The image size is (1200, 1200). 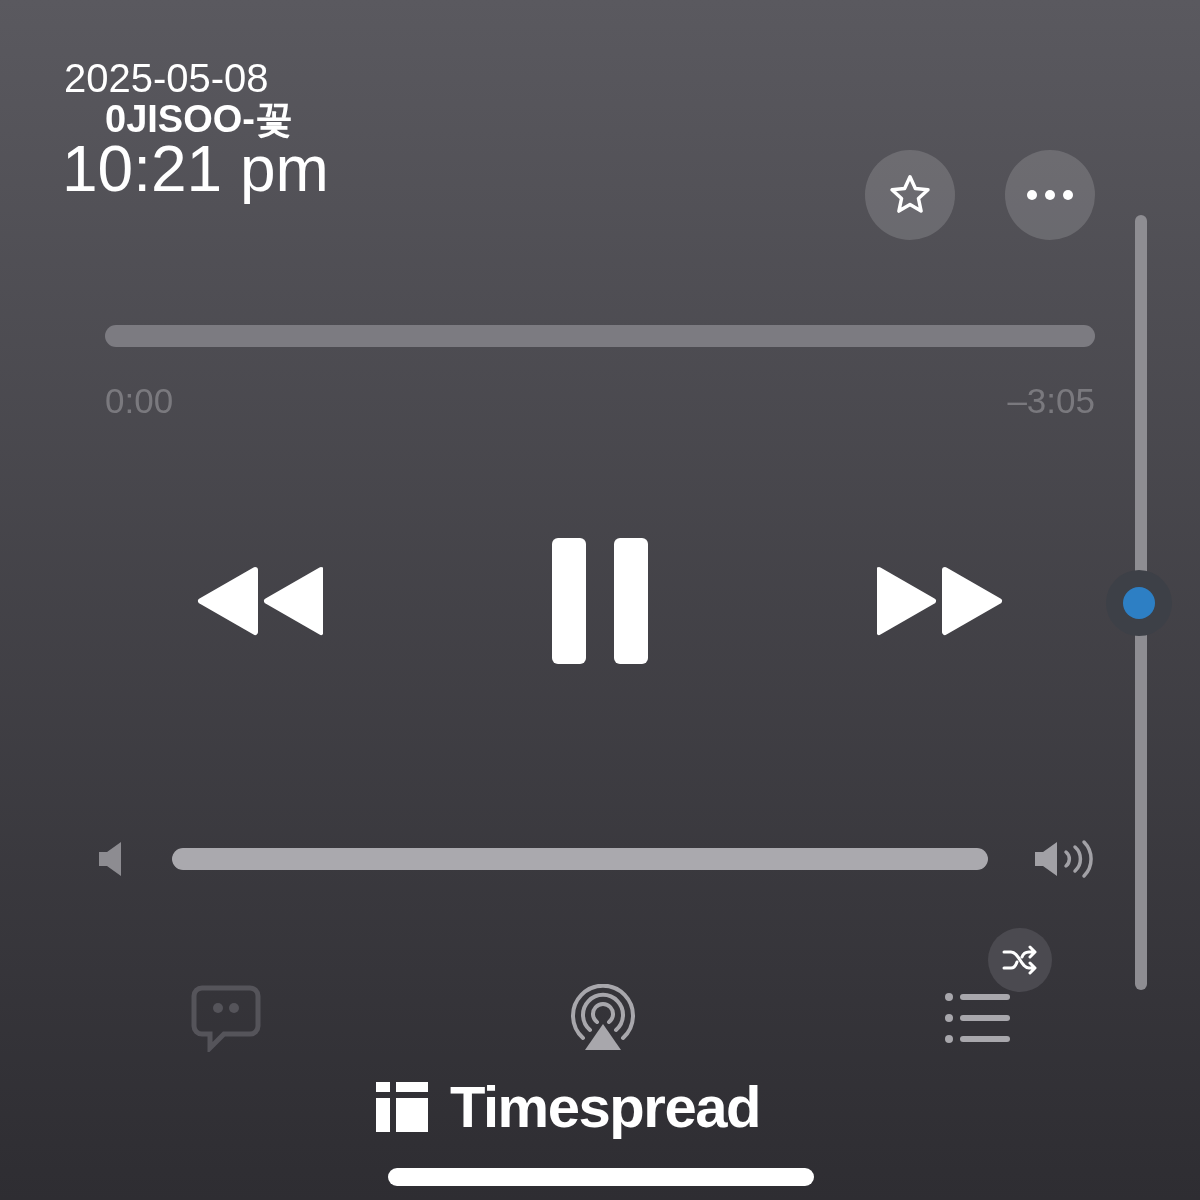 I want to click on logo-icon, so click(x=402, y=1107).